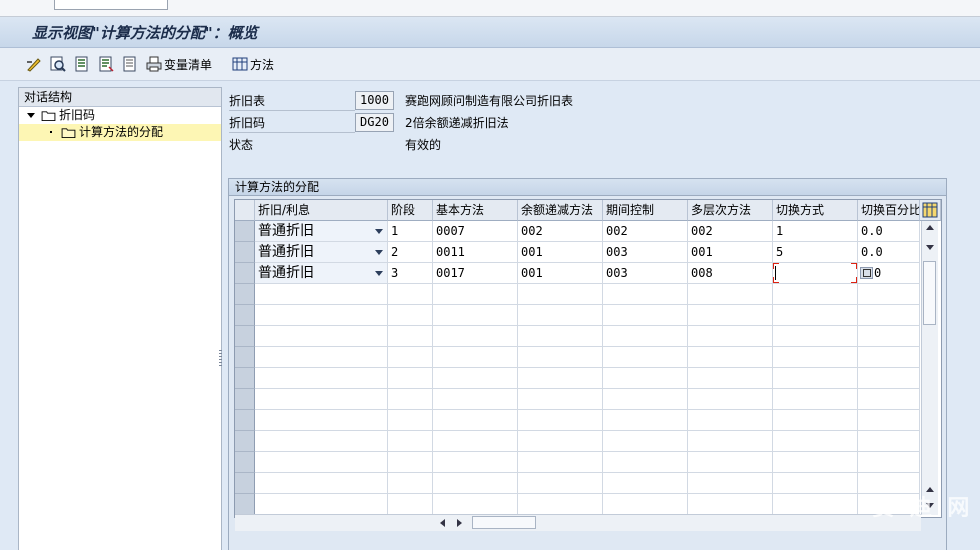 Image resolution: width=980 pixels, height=550 pixels. Describe the element at coordinates (321, 210) in the screenshot. I see `column-header: 折旧/利息` at that location.